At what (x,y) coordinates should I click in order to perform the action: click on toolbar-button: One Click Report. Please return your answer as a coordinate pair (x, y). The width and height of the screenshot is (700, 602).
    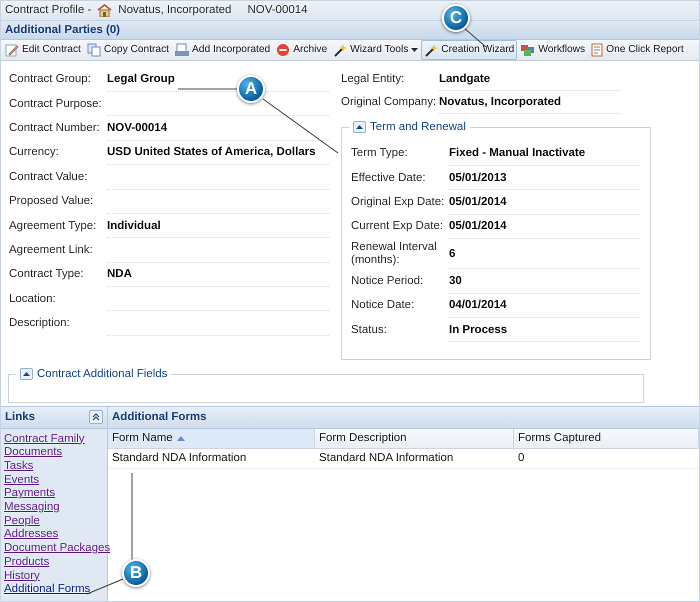
    Looking at the image, I should click on (637, 50).